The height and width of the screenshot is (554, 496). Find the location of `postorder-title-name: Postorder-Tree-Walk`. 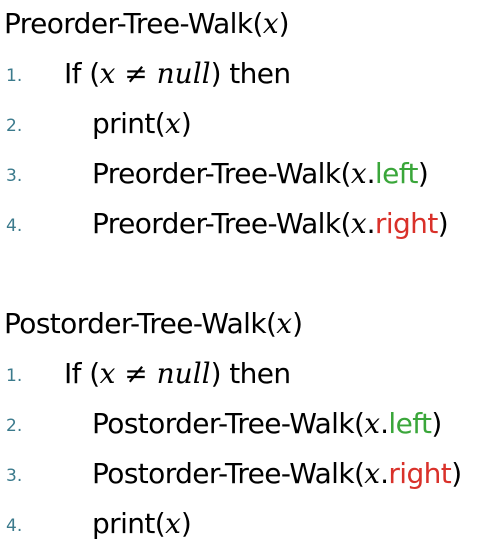

postorder-title-name: Postorder-Tree-Walk is located at coordinates (135, 323).